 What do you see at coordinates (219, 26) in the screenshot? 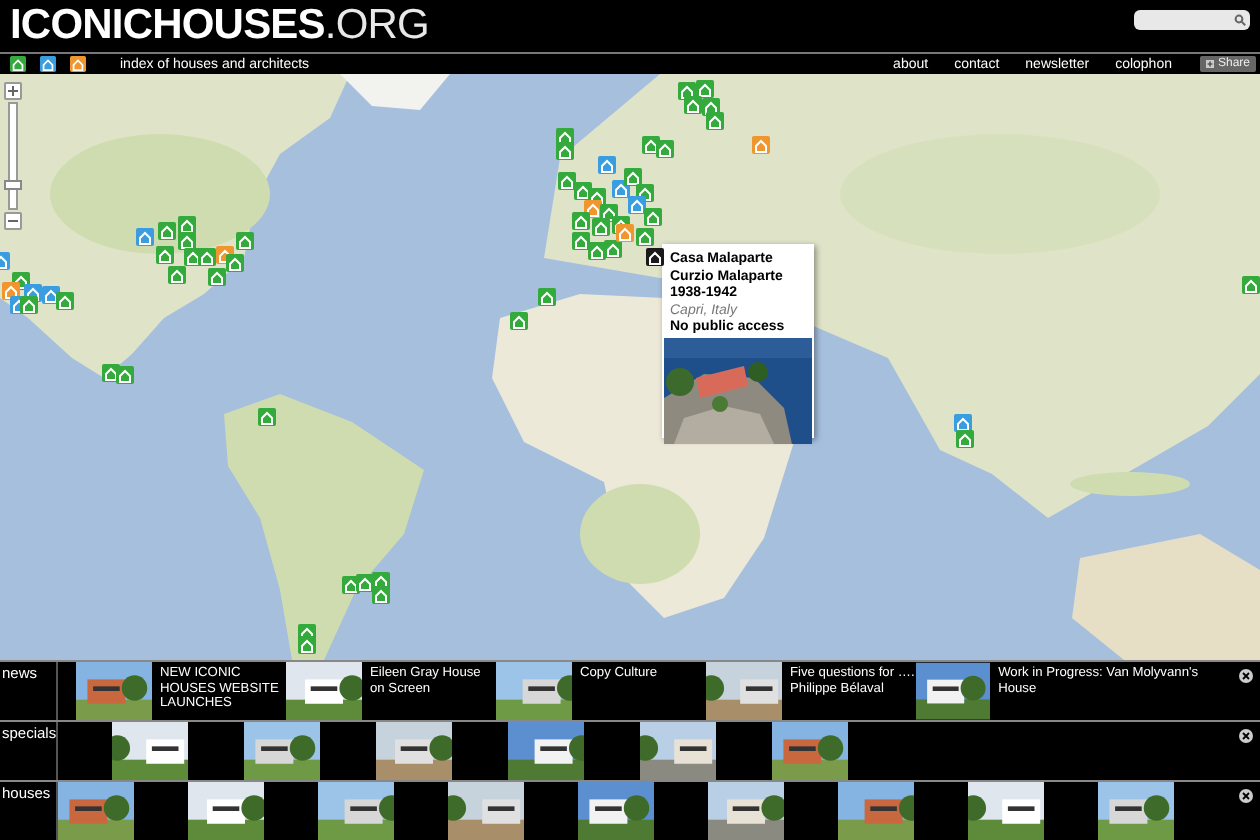
I see `site-logo: ICONICHOUSES.ORG` at bounding box center [219, 26].